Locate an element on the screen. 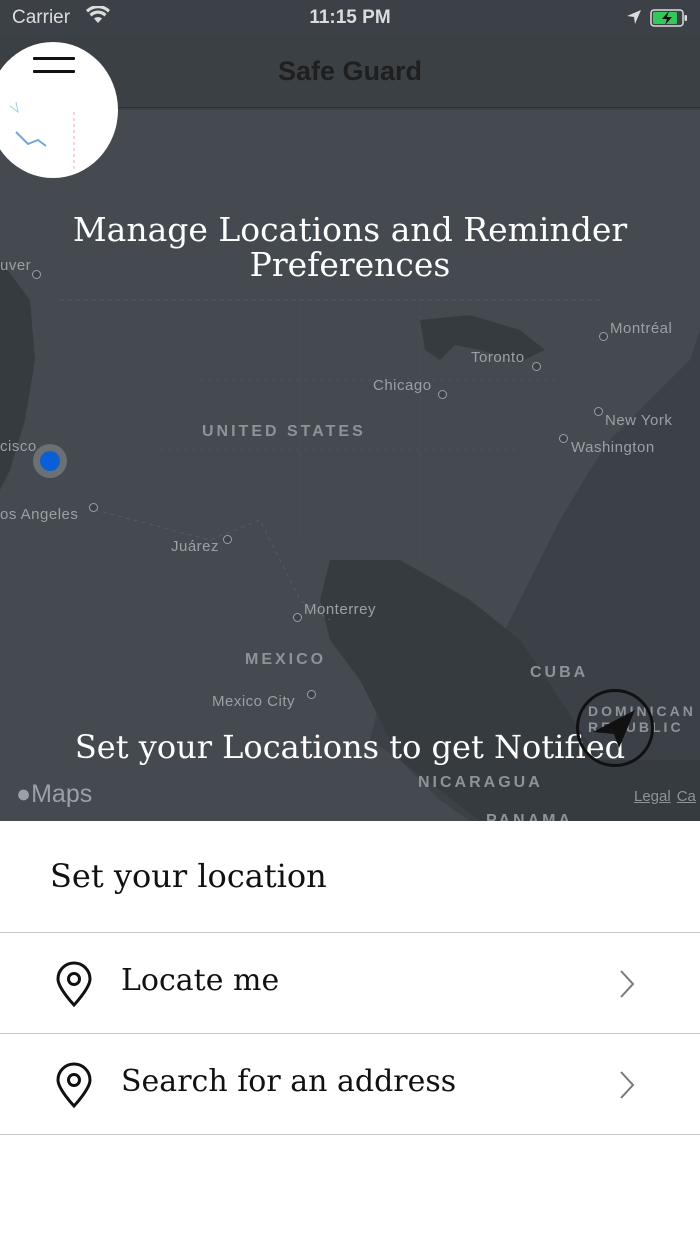  apple-logo-icon: ● is located at coordinates (24, 794).